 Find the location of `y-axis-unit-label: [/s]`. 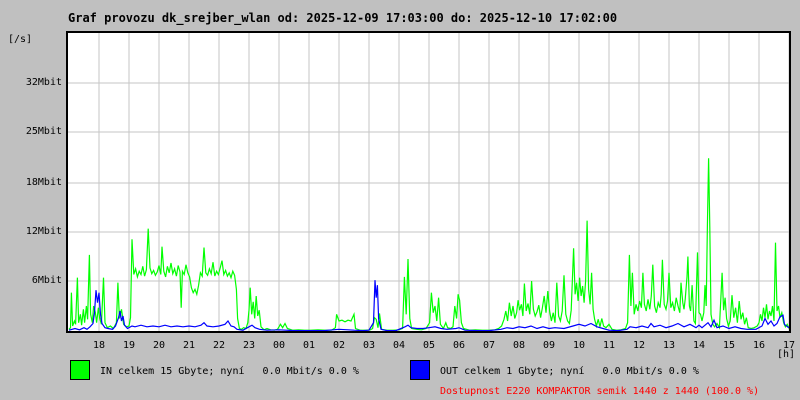

y-axis-unit-label: [/s] is located at coordinates (20, 39).